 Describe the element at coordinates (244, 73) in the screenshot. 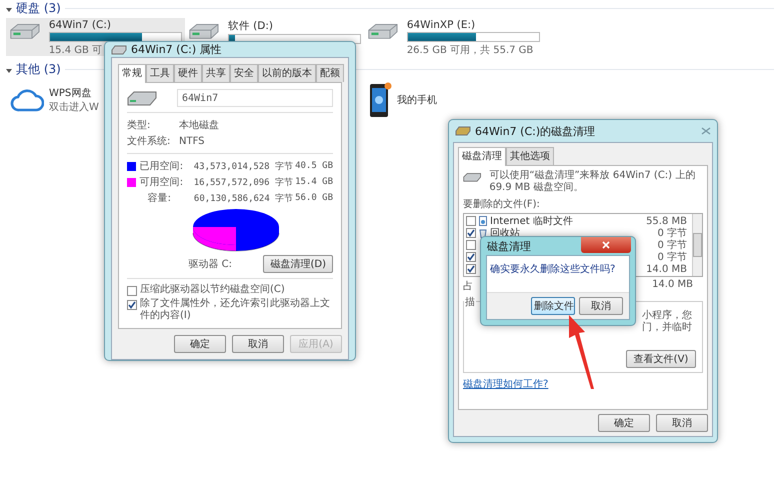

I see `tab: 安全` at that location.